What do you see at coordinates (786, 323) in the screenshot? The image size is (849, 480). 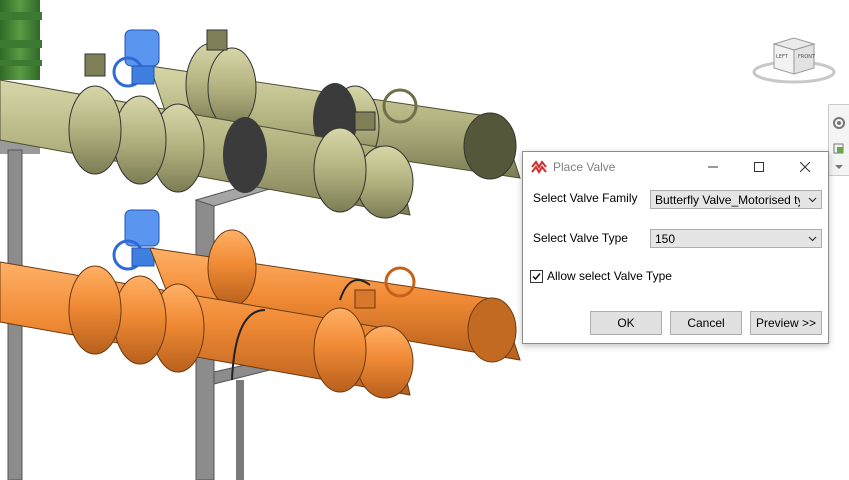 I see `preview-button: Preview >>` at bounding box center [786, 323].